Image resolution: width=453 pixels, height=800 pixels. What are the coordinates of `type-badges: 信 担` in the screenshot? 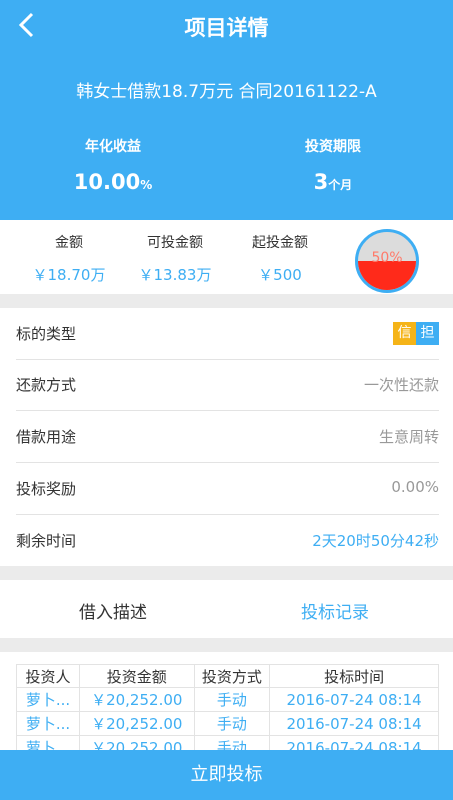 It's located at (416, 333).